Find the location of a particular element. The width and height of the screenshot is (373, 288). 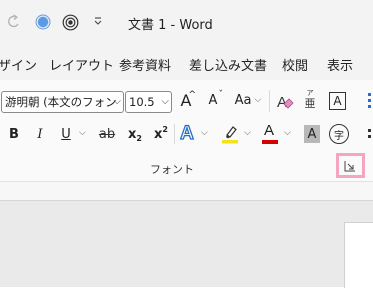

subscript-button: x2 is located at coordinates (135, 134).